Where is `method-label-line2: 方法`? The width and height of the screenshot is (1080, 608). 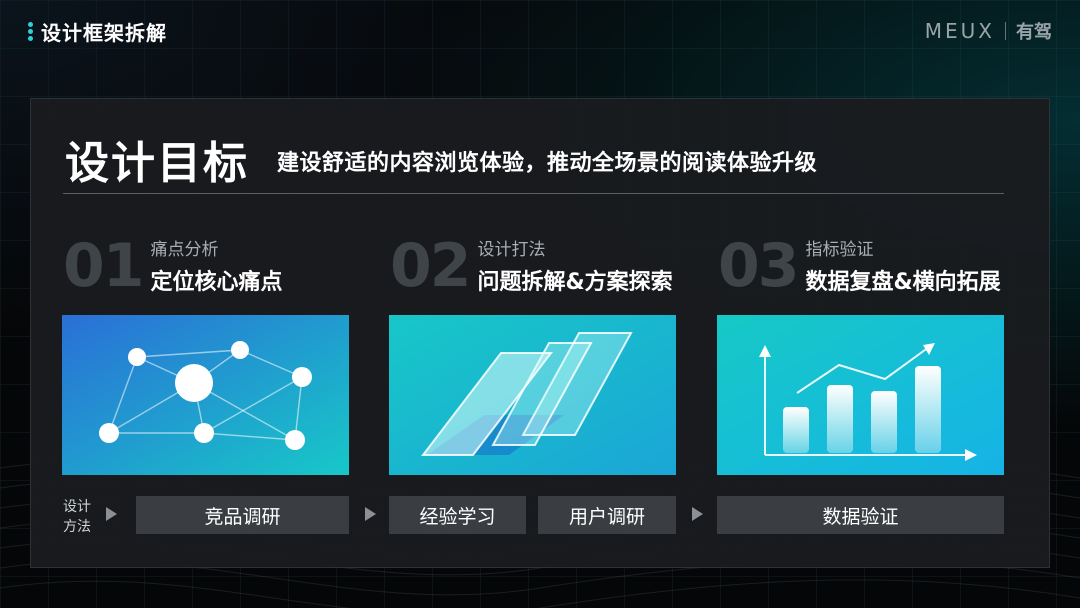
method-label-line2: 方法 is located at coordinates (77, 527).